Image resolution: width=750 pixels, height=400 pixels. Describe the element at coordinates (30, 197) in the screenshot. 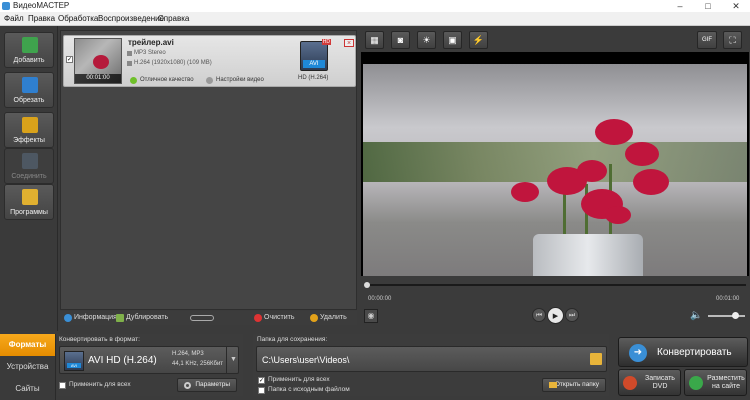

I see `programs-icon` at that location.